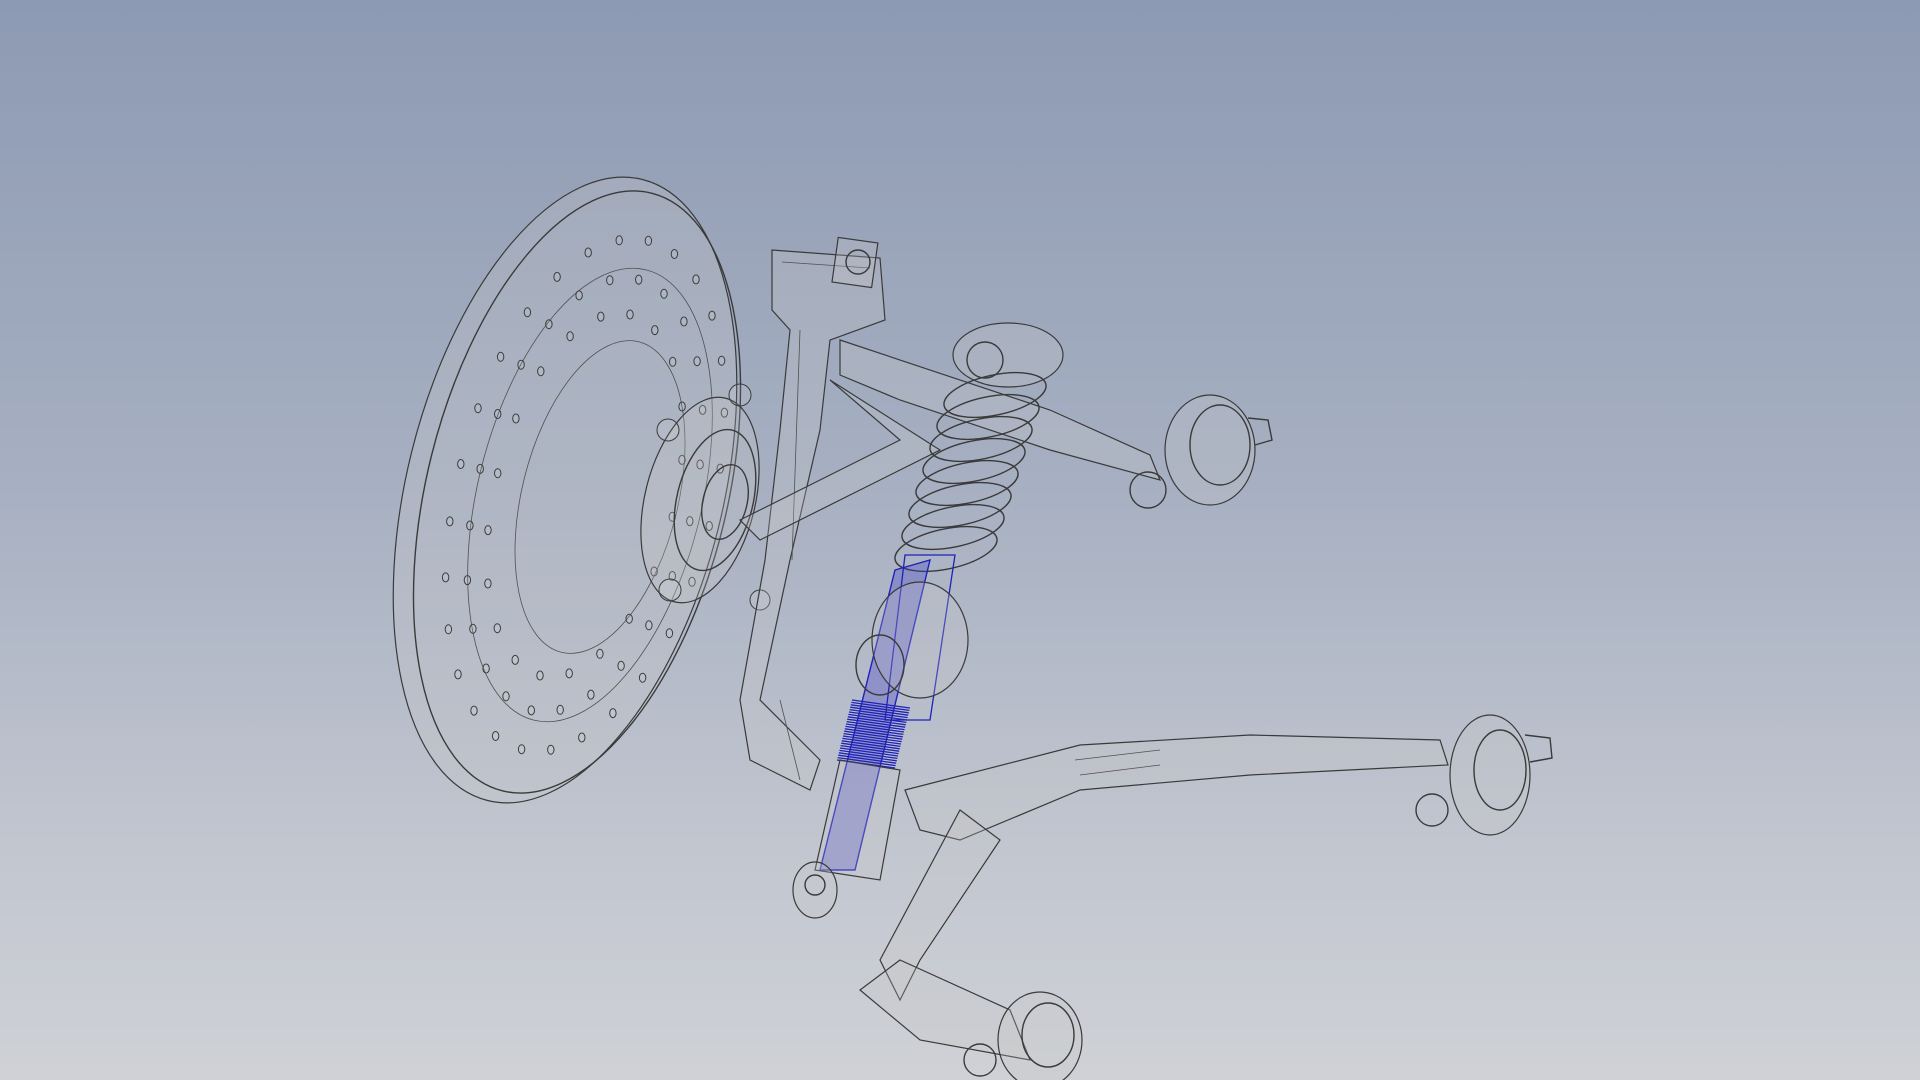  I want to click on ball-joint-lower, so click(815, 890).